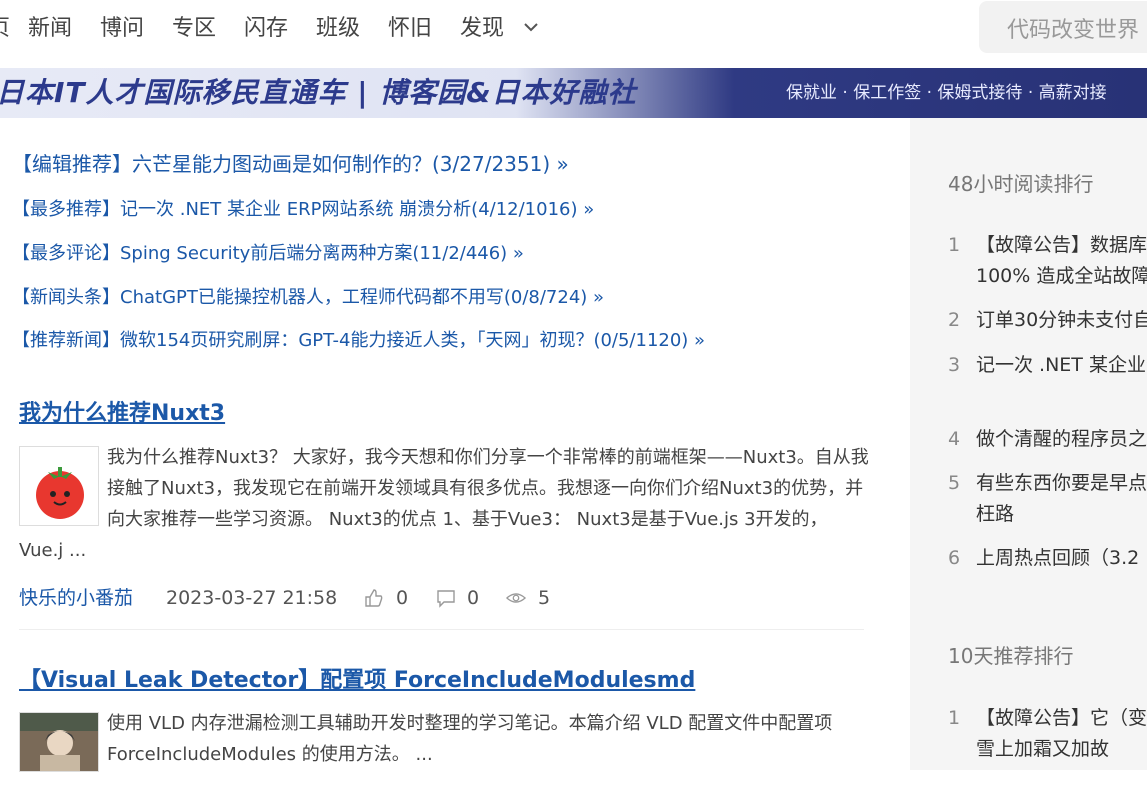  Describe the element at coordinates (318, 92) in the screenshot. I see `banner-title: 日本IT人才国际移民直通车 | 博客园&日本好融社` at that location.